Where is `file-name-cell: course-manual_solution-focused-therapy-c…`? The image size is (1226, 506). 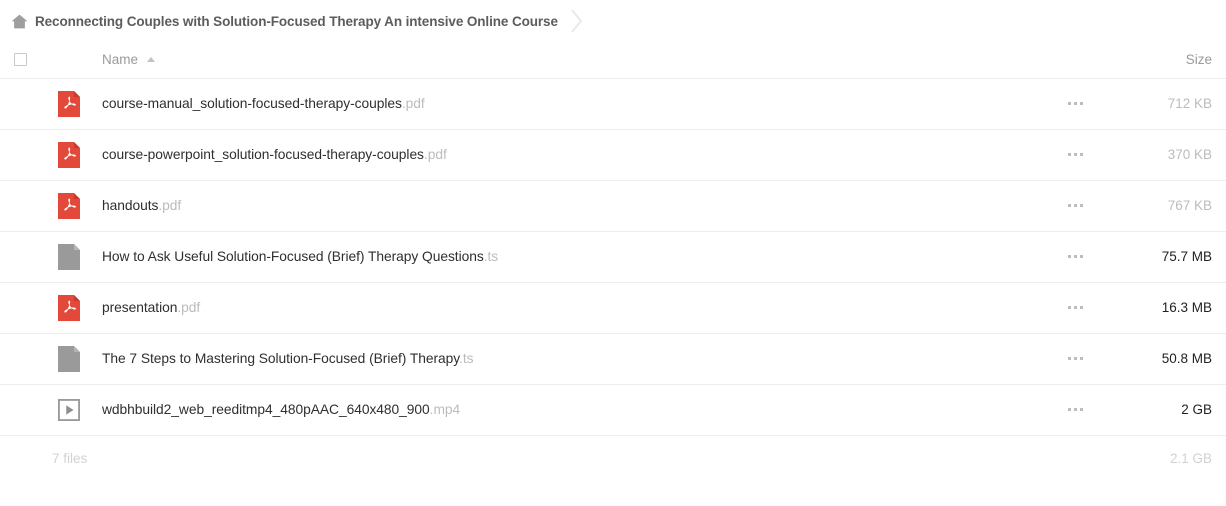
file-name-cell: course-manual_solution-focused-therapy-c… is located at coordinates (570, 103).